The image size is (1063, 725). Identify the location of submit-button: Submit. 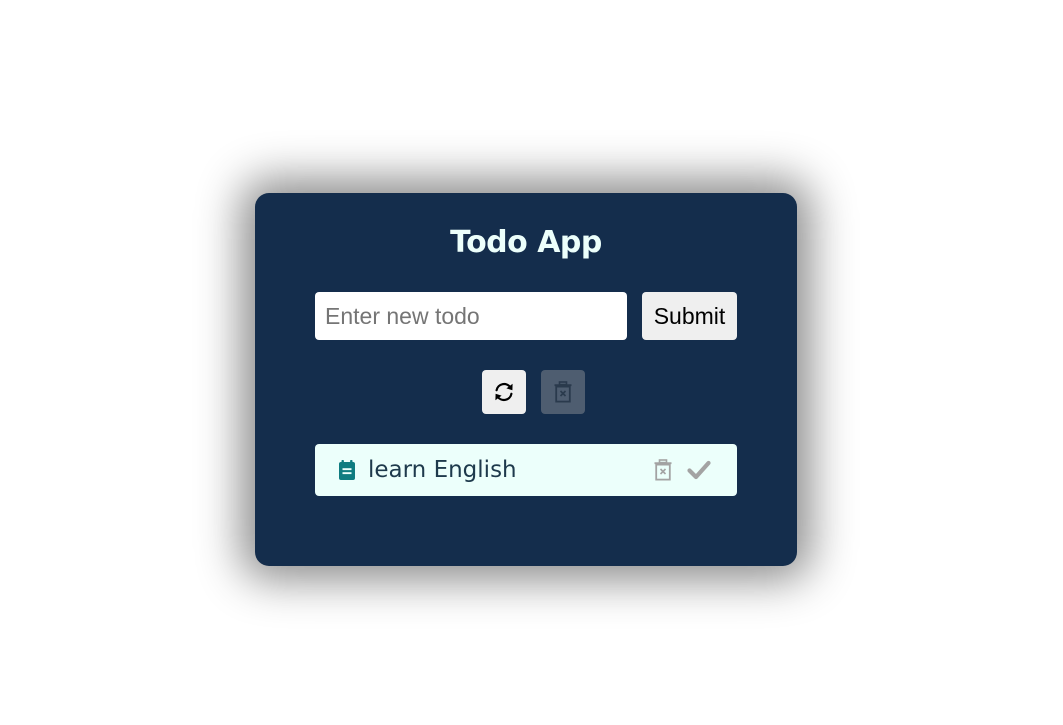
(689, 316).